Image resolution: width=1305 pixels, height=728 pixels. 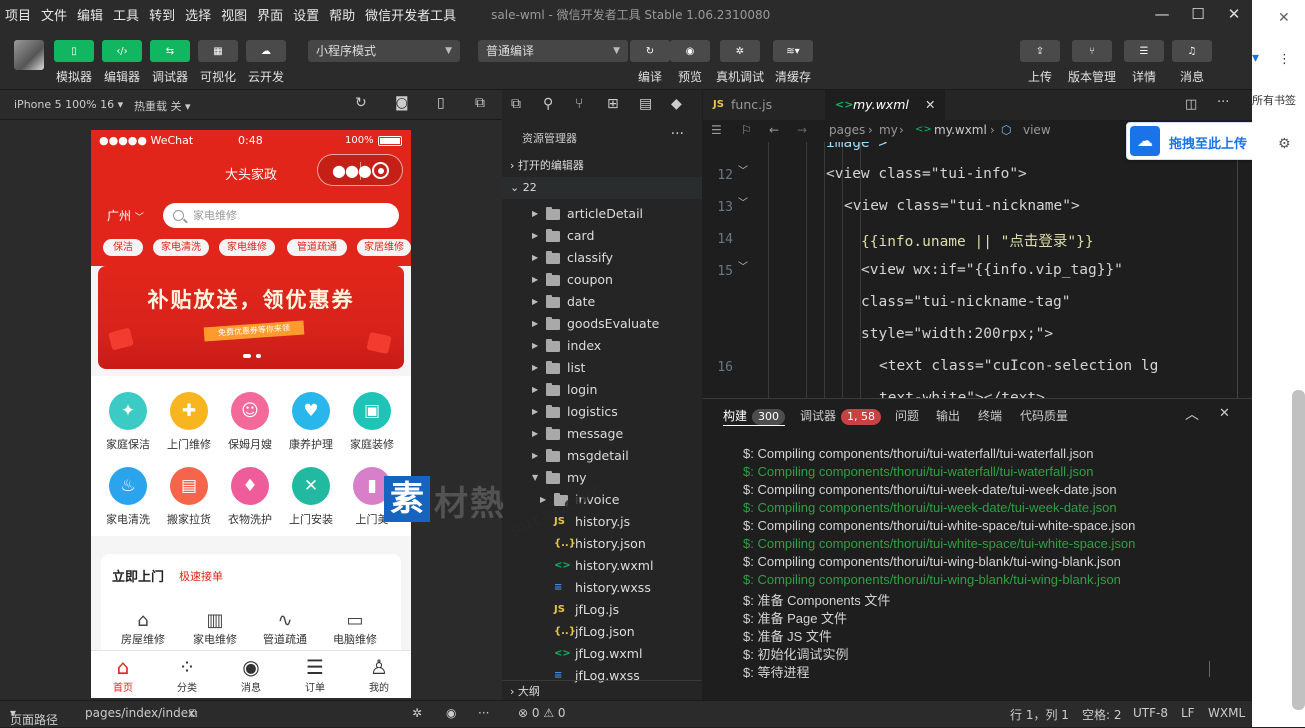 I want to click on chevron-up-icon: ︿, so click(x=1192, y=414).